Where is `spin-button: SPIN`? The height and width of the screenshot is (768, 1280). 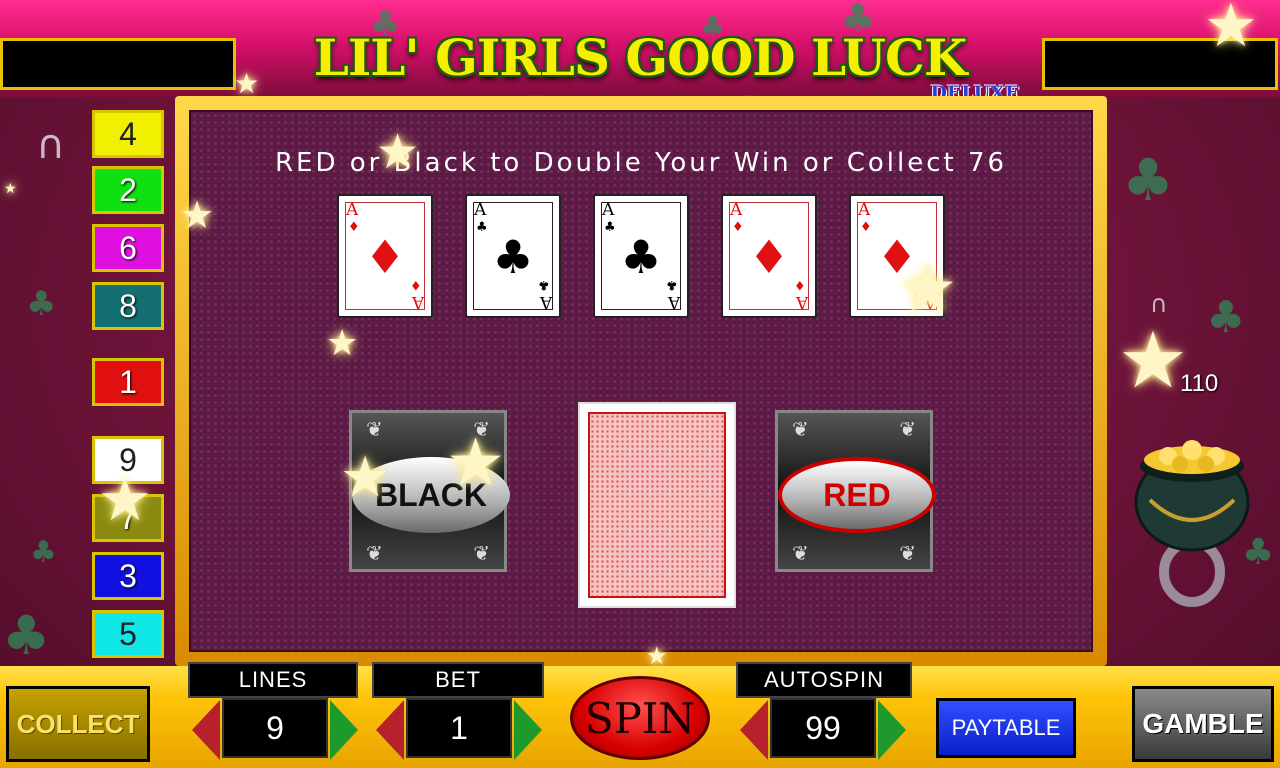
spin-button: SPIN is located at coordinates (640, 718).